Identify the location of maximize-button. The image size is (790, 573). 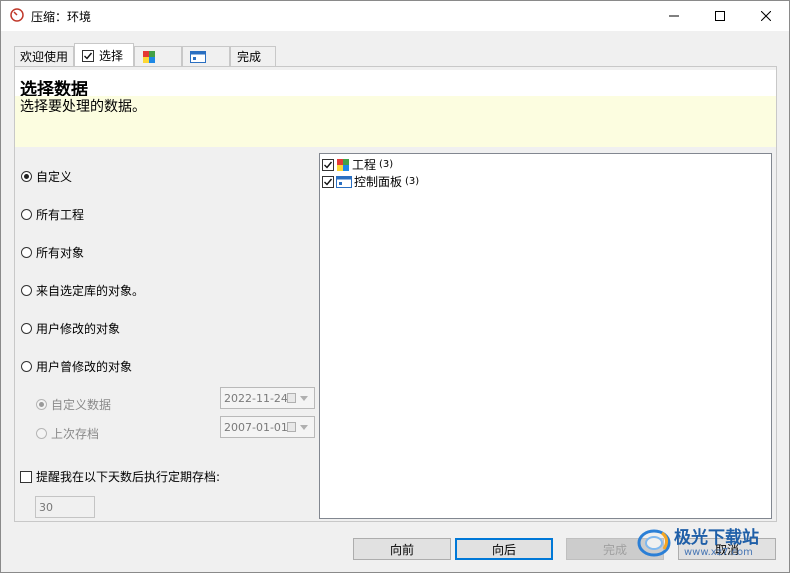
(720, 16).